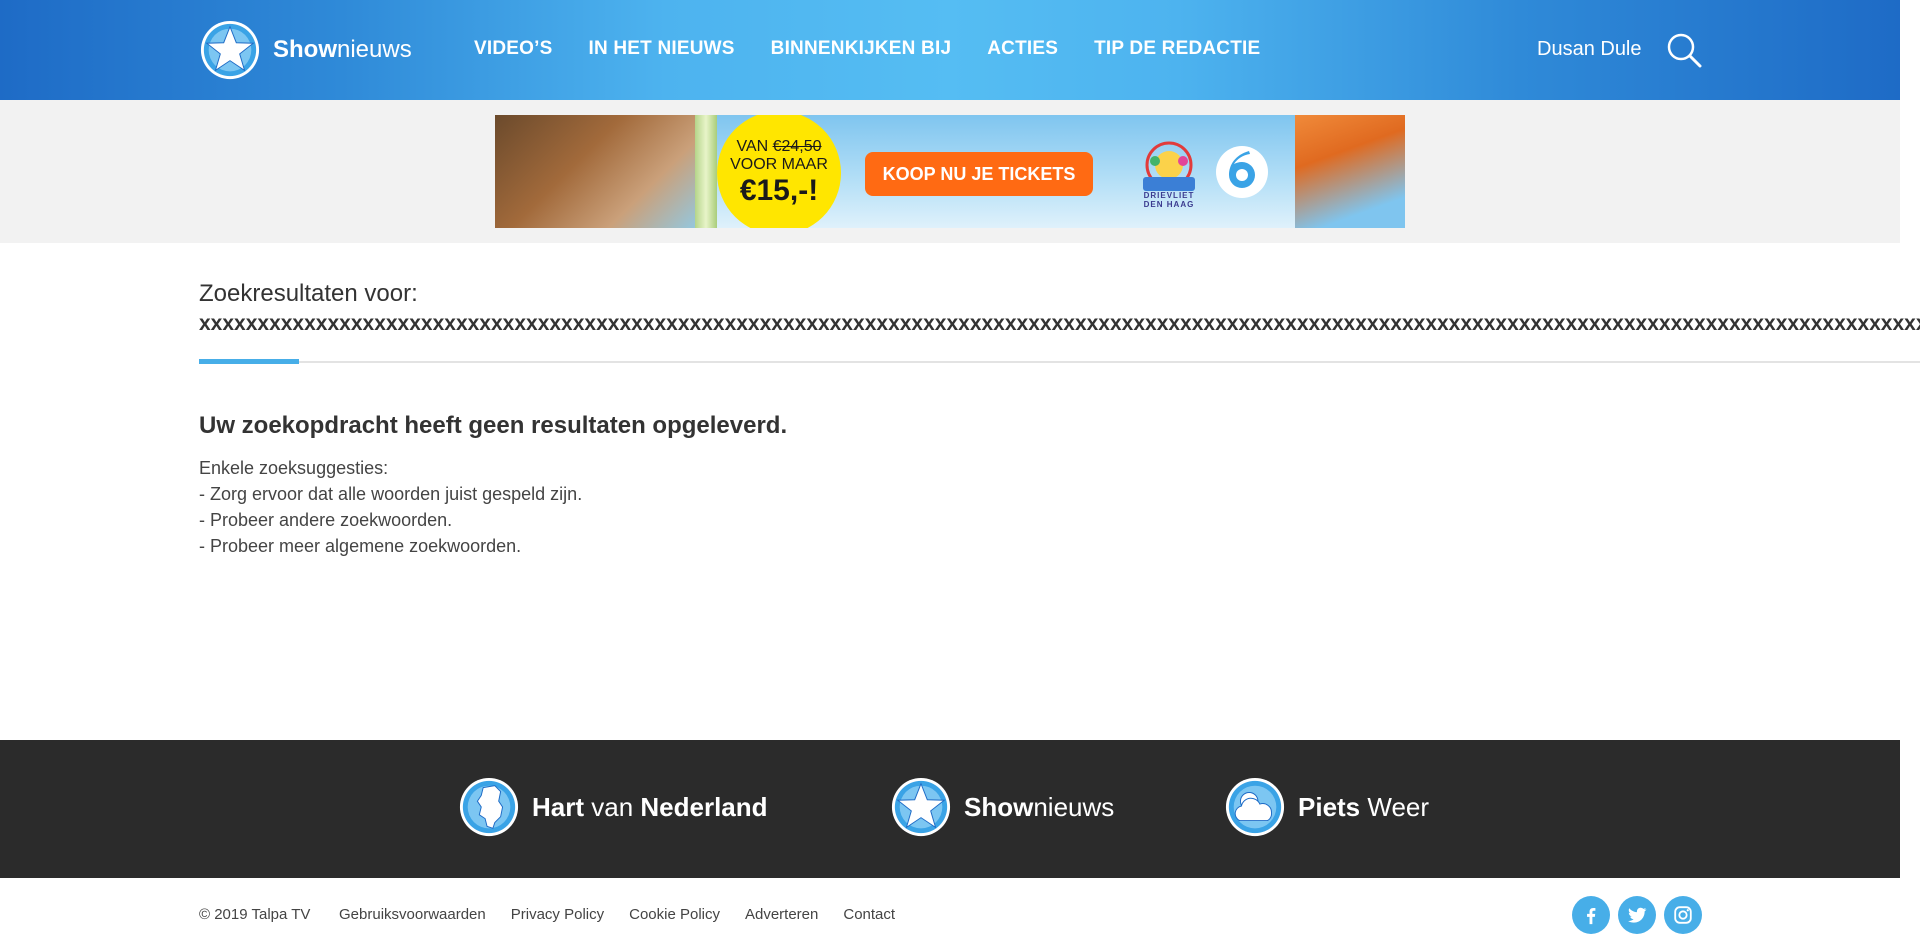 The width and height of the screenshot is (1920, 937). What do you see at coordinates (1002, 807) in the screenshot?
I see `brand-shownieuws: Shownieuws` at bounding box center [1002, 807].